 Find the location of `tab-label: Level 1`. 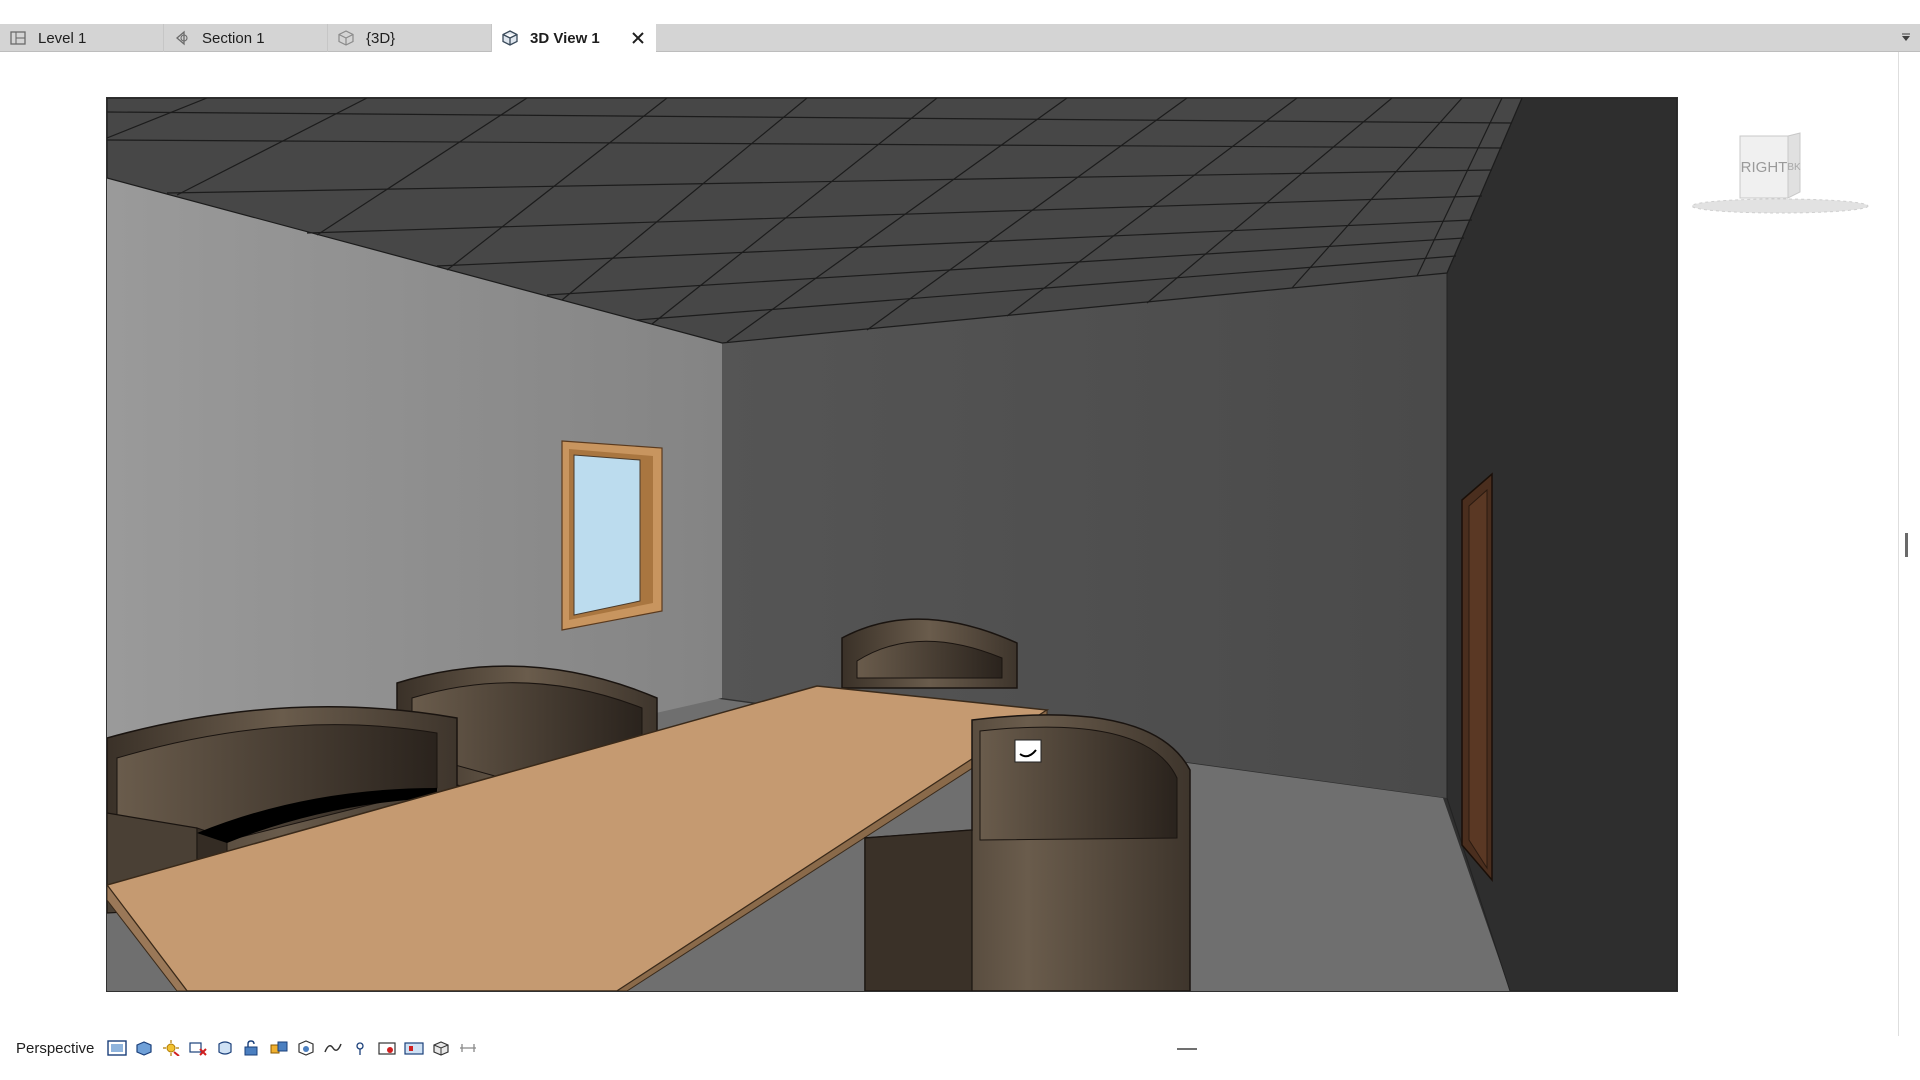

tab-label: Level 1 is located at coordinates (62, 38).